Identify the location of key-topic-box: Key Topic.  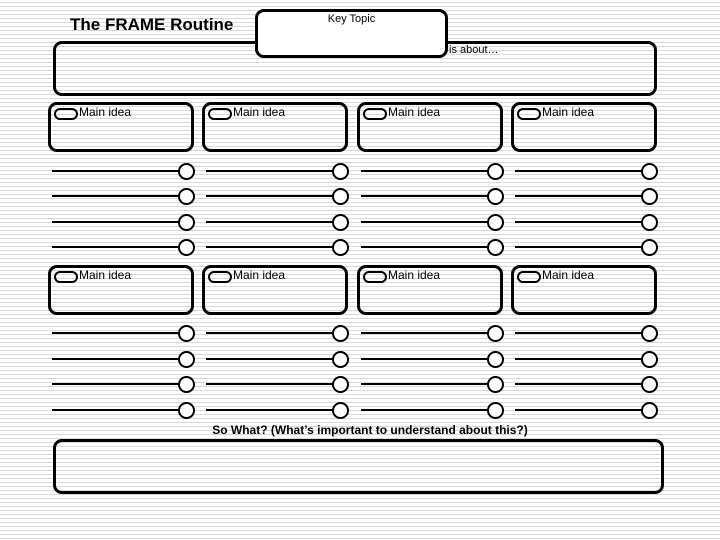
(351, 33).